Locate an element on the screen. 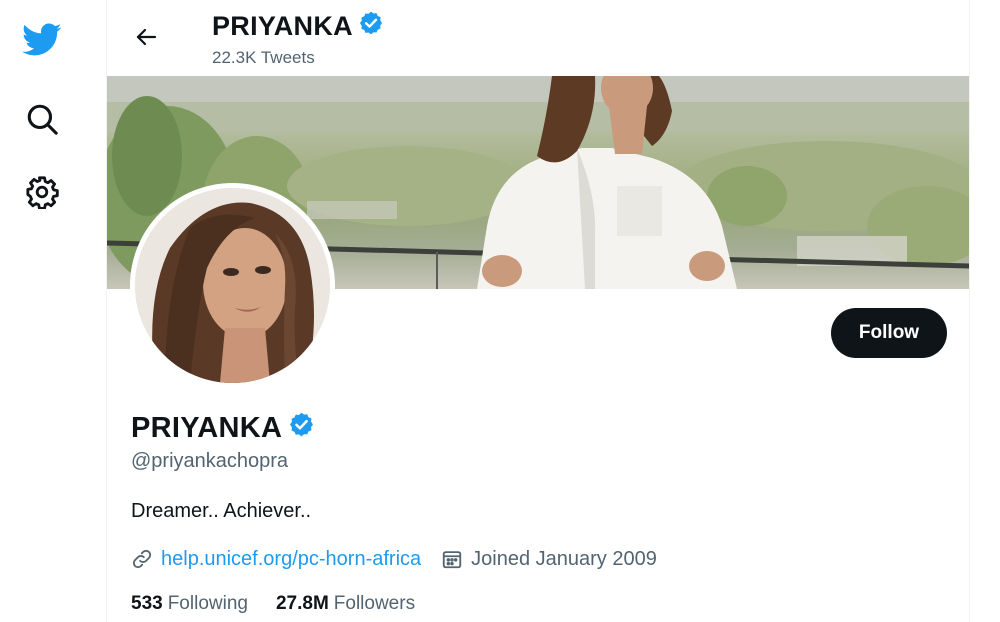 The image size is (1000, 622). header-name-text: PRIYANKA is located at coordinates (282, 26).